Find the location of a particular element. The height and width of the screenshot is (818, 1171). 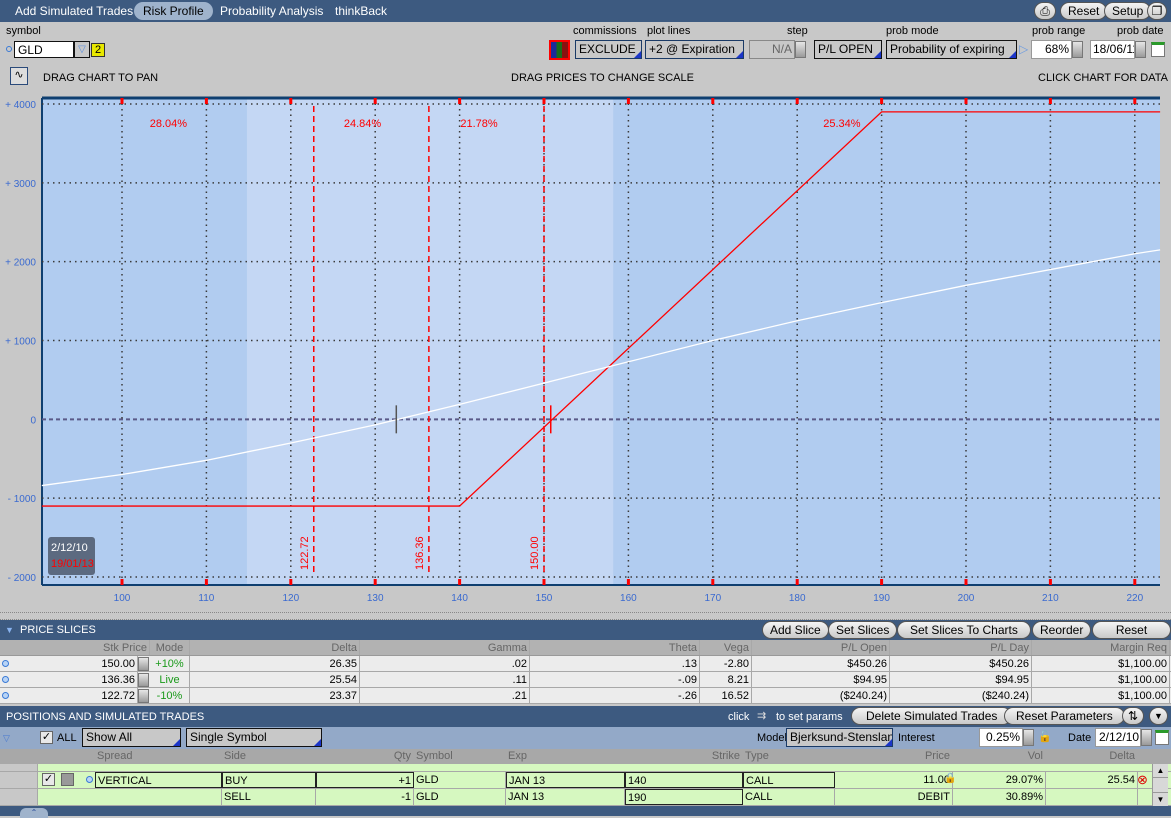

color-grid-icon is located at coordinates (559, 50).